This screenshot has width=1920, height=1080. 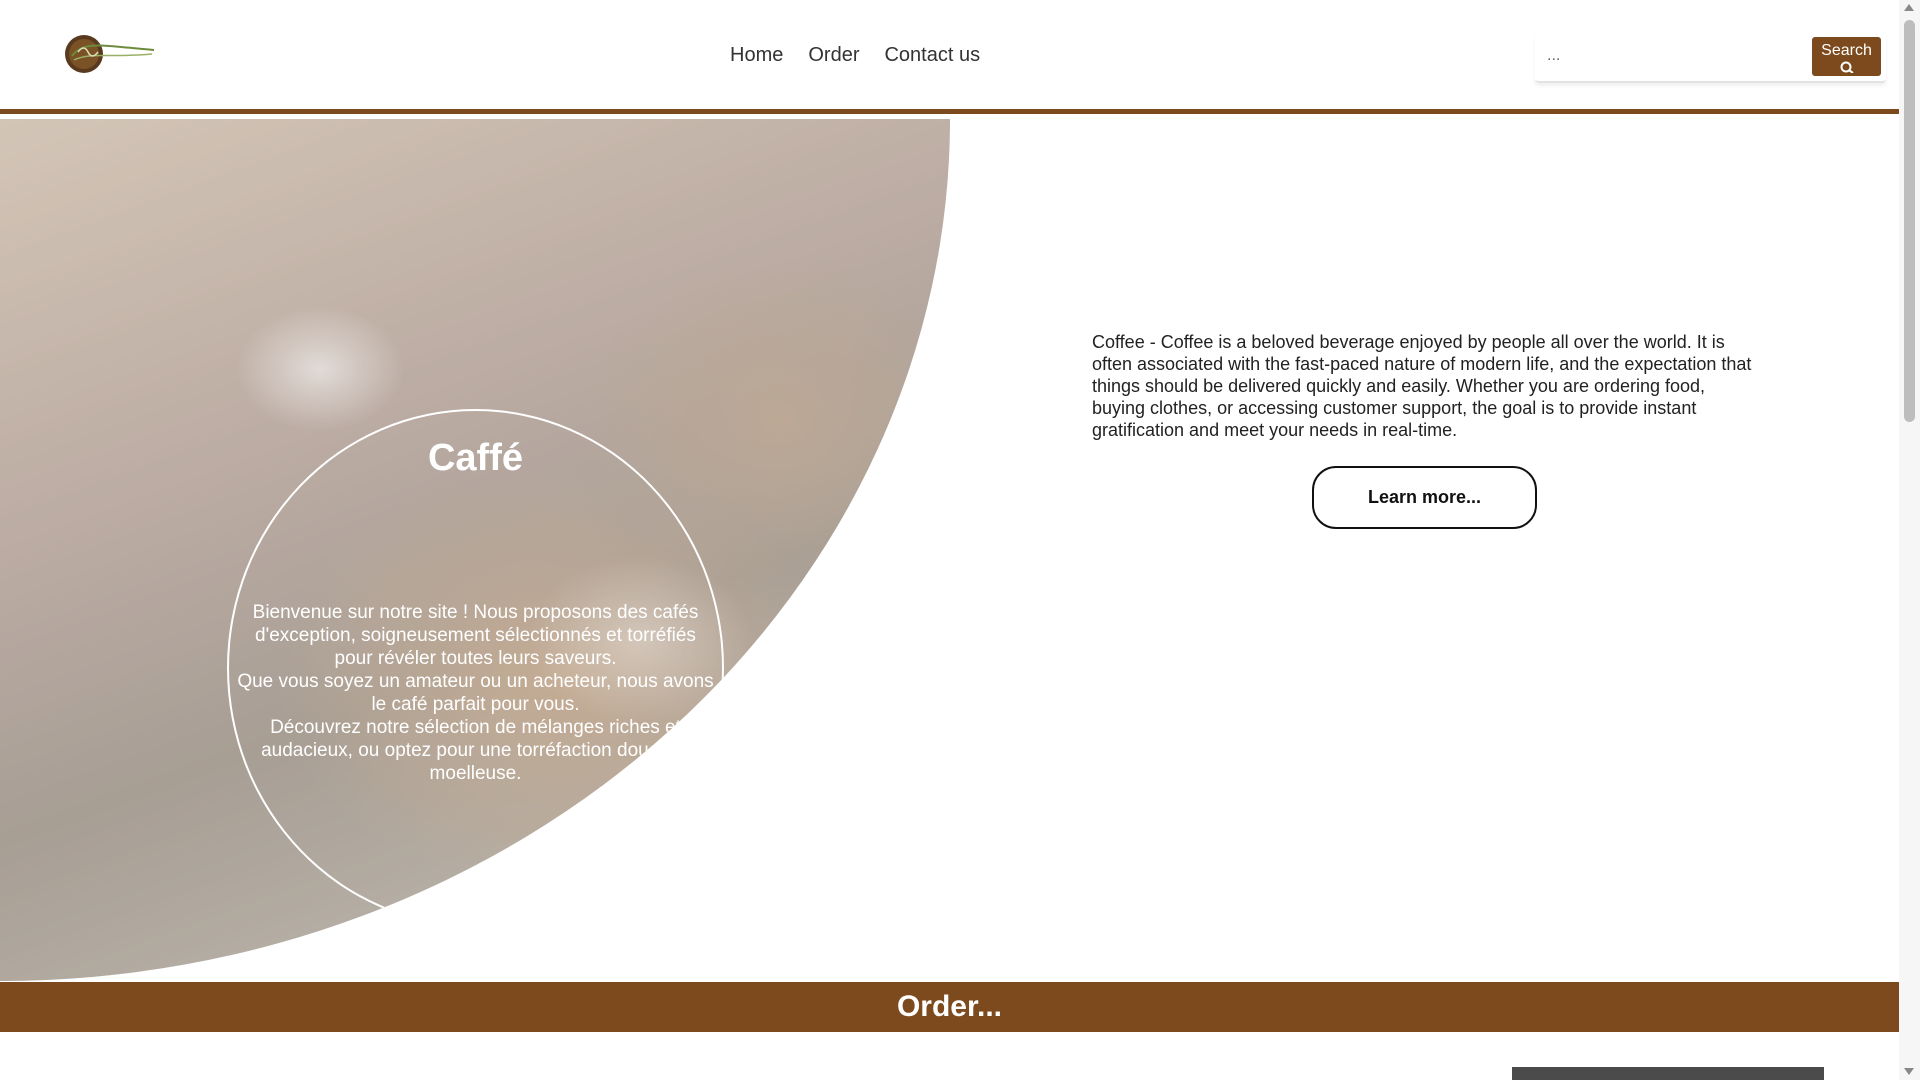 I want to click on caffe-logo, so click(x=112, y=54).